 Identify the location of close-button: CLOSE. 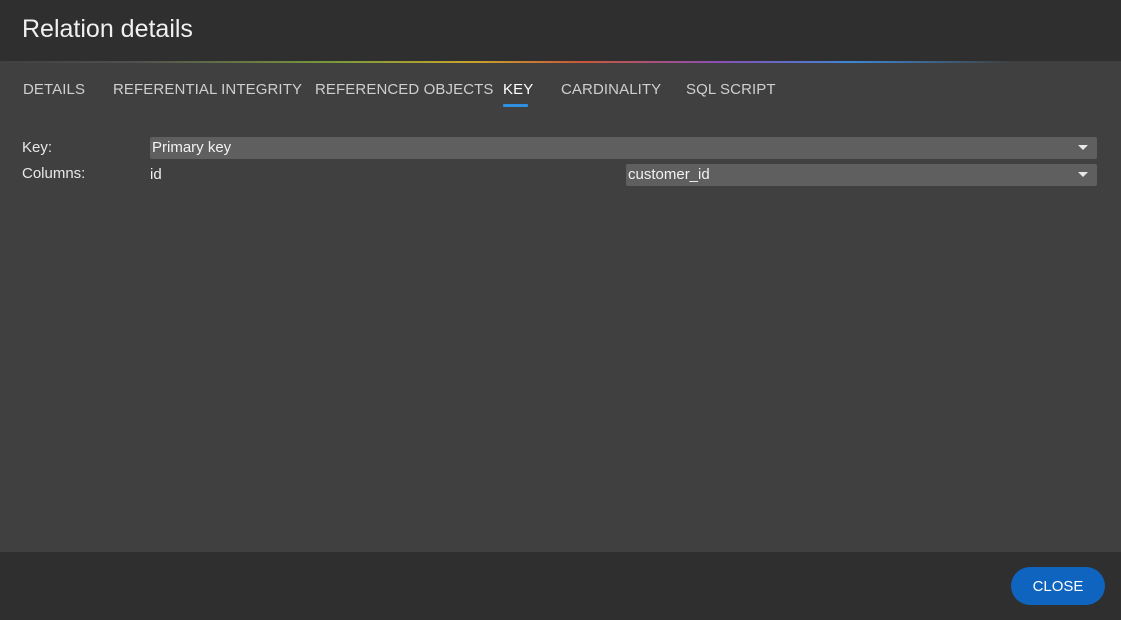
(1058, 586).